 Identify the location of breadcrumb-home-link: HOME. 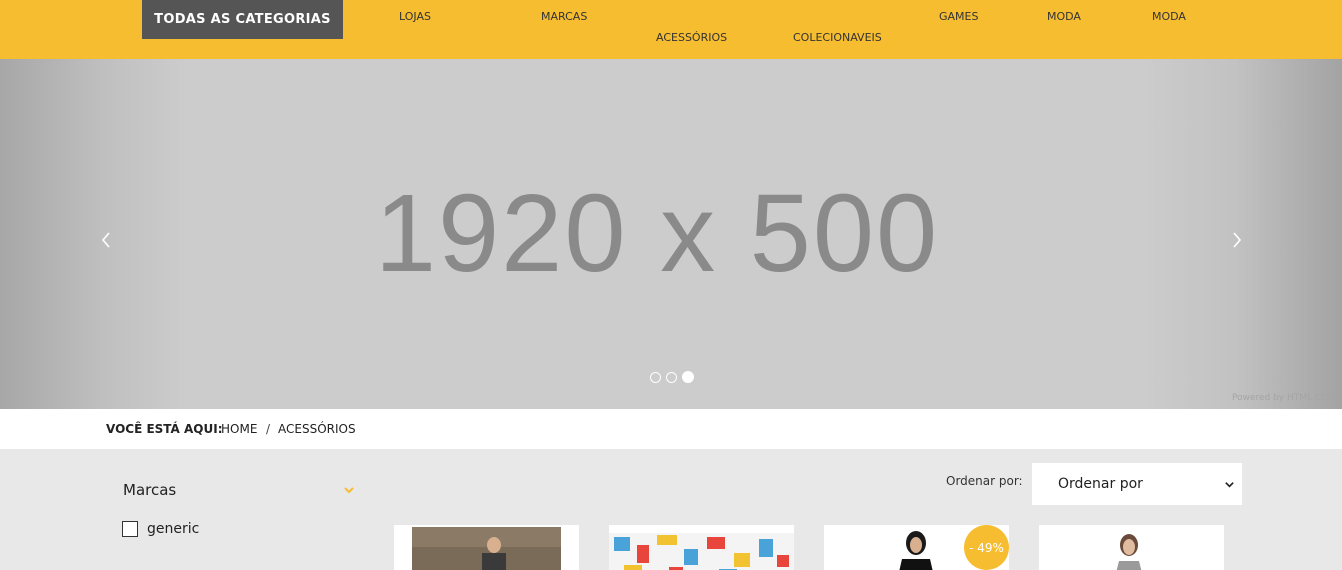
(239, 429).